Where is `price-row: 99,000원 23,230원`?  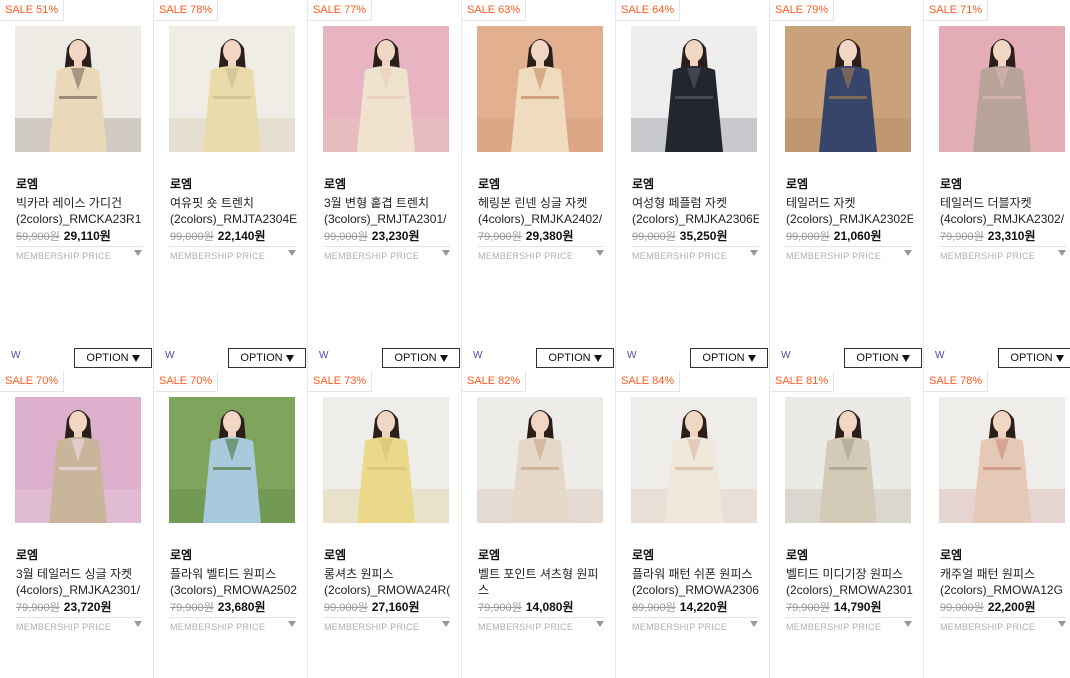
price-row: 99,000원 23,230원 is located at coordinates (389, 235).